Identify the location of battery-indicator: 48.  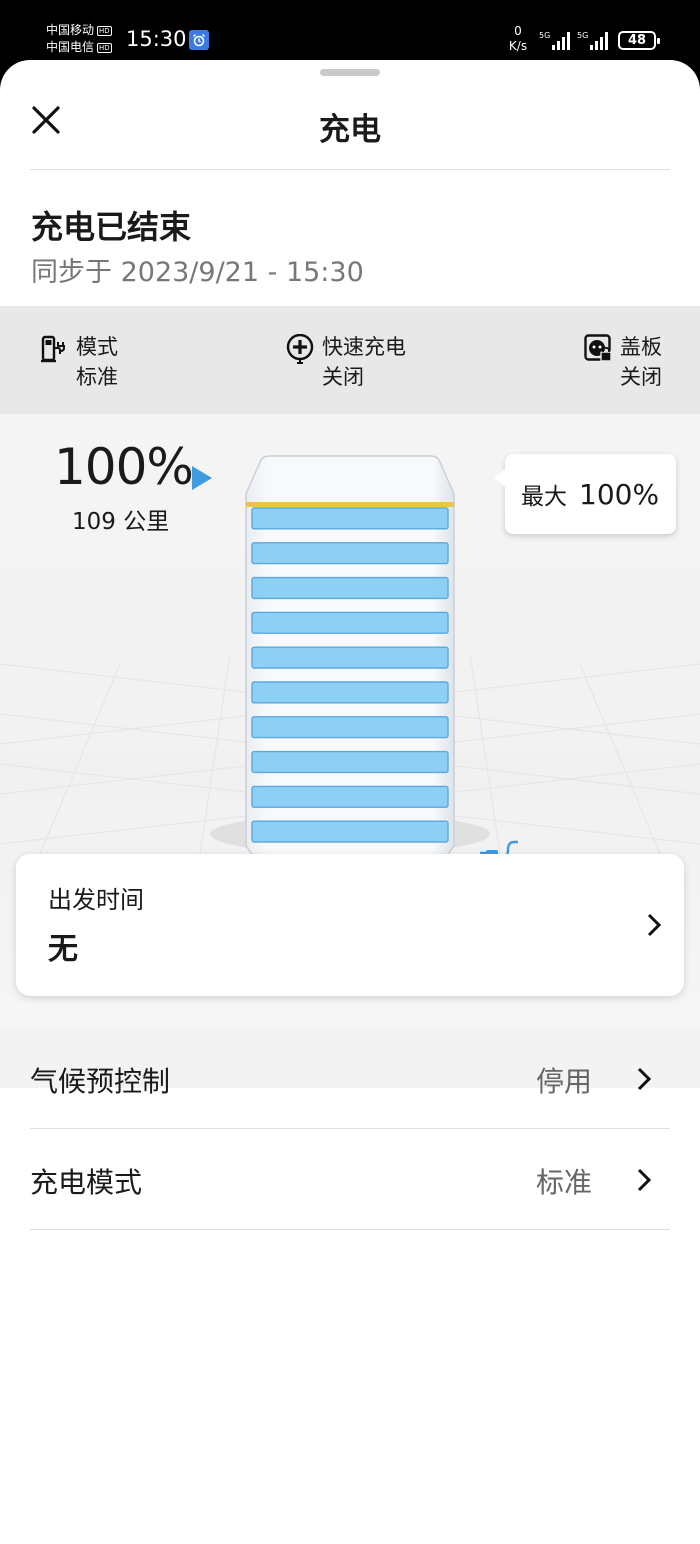
(639, 40).